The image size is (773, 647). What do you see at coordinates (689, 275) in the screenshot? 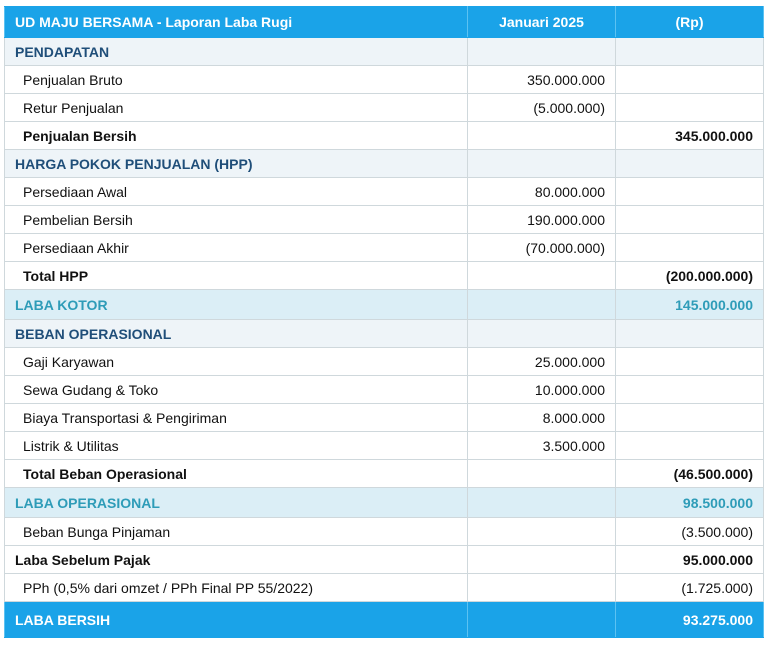
I see `row-total: (200.000.000)` at bounding box center [689, 275].